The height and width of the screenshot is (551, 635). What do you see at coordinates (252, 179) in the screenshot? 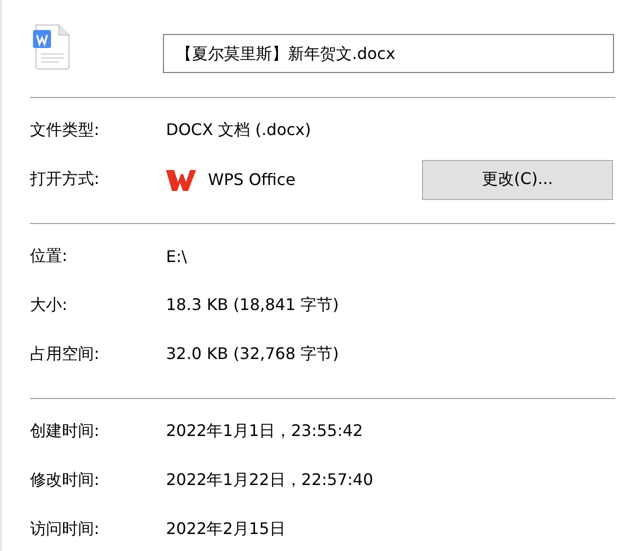
I see `app-name: WPS Office` at bounding box center [252, 179].